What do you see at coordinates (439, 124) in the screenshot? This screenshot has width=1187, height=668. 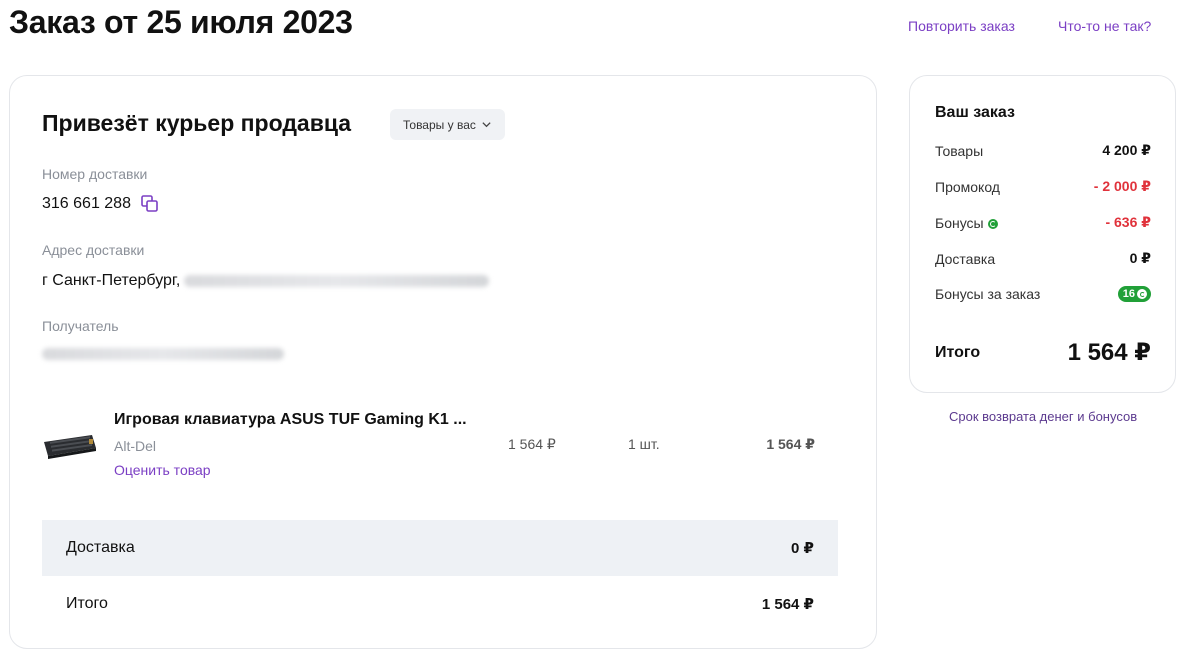 I see `goods-toggle-label: Товары у вас` at bounding box center [439, 124].